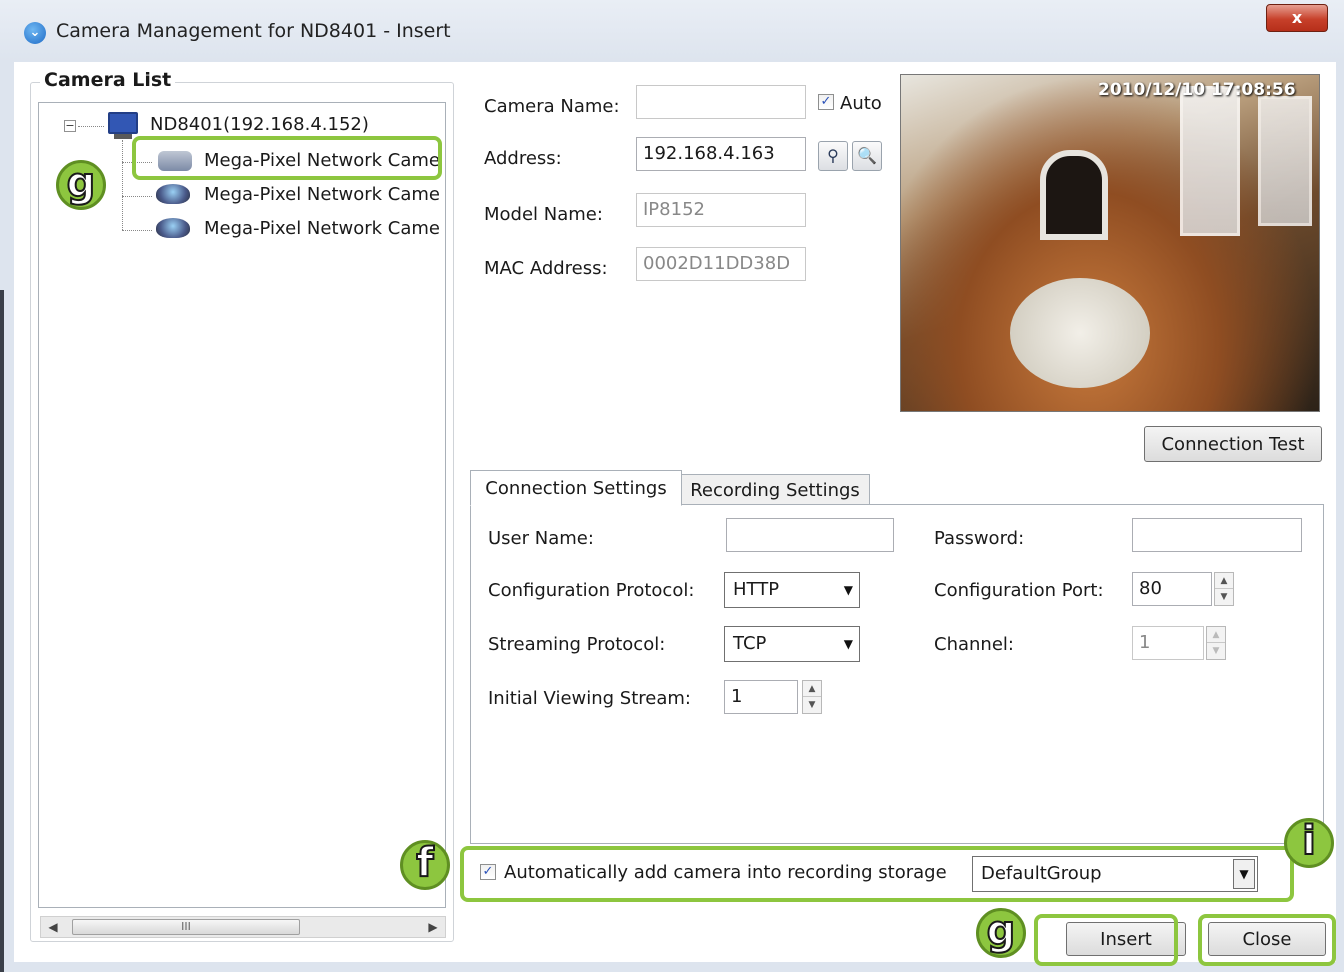 The image size is (1344, 972). What do you see at coordinates (877, 874) in the screenshot?
I see `highlight-auto-add-row` at bounding box center [877, 874].